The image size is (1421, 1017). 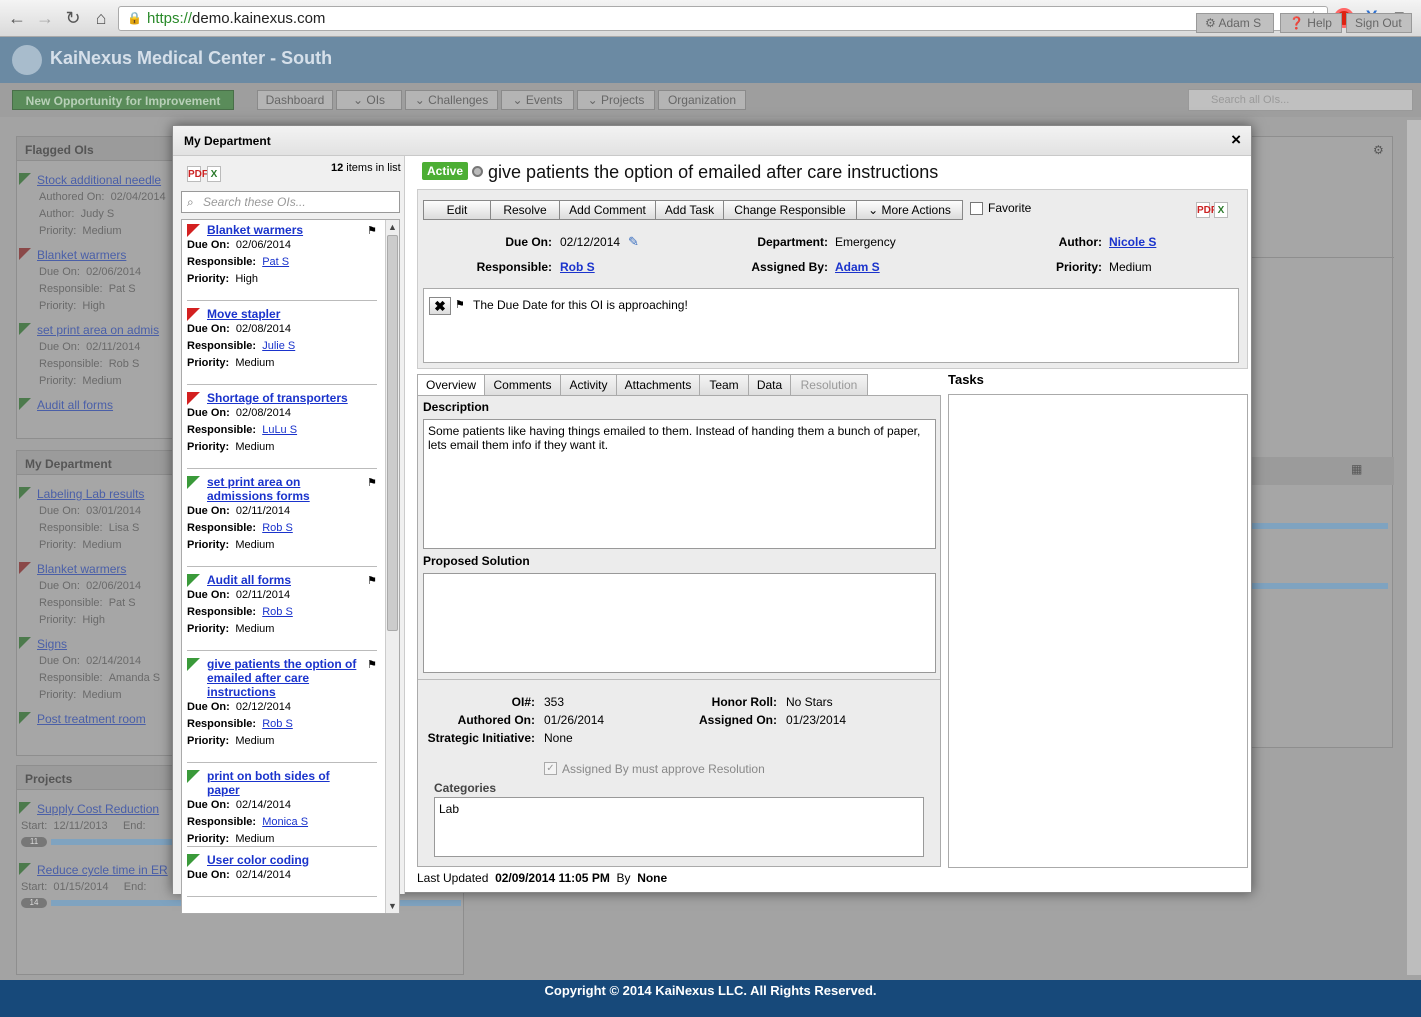 I want to click on sign-out-button: Sign Out, so click(x=1379, y=23).